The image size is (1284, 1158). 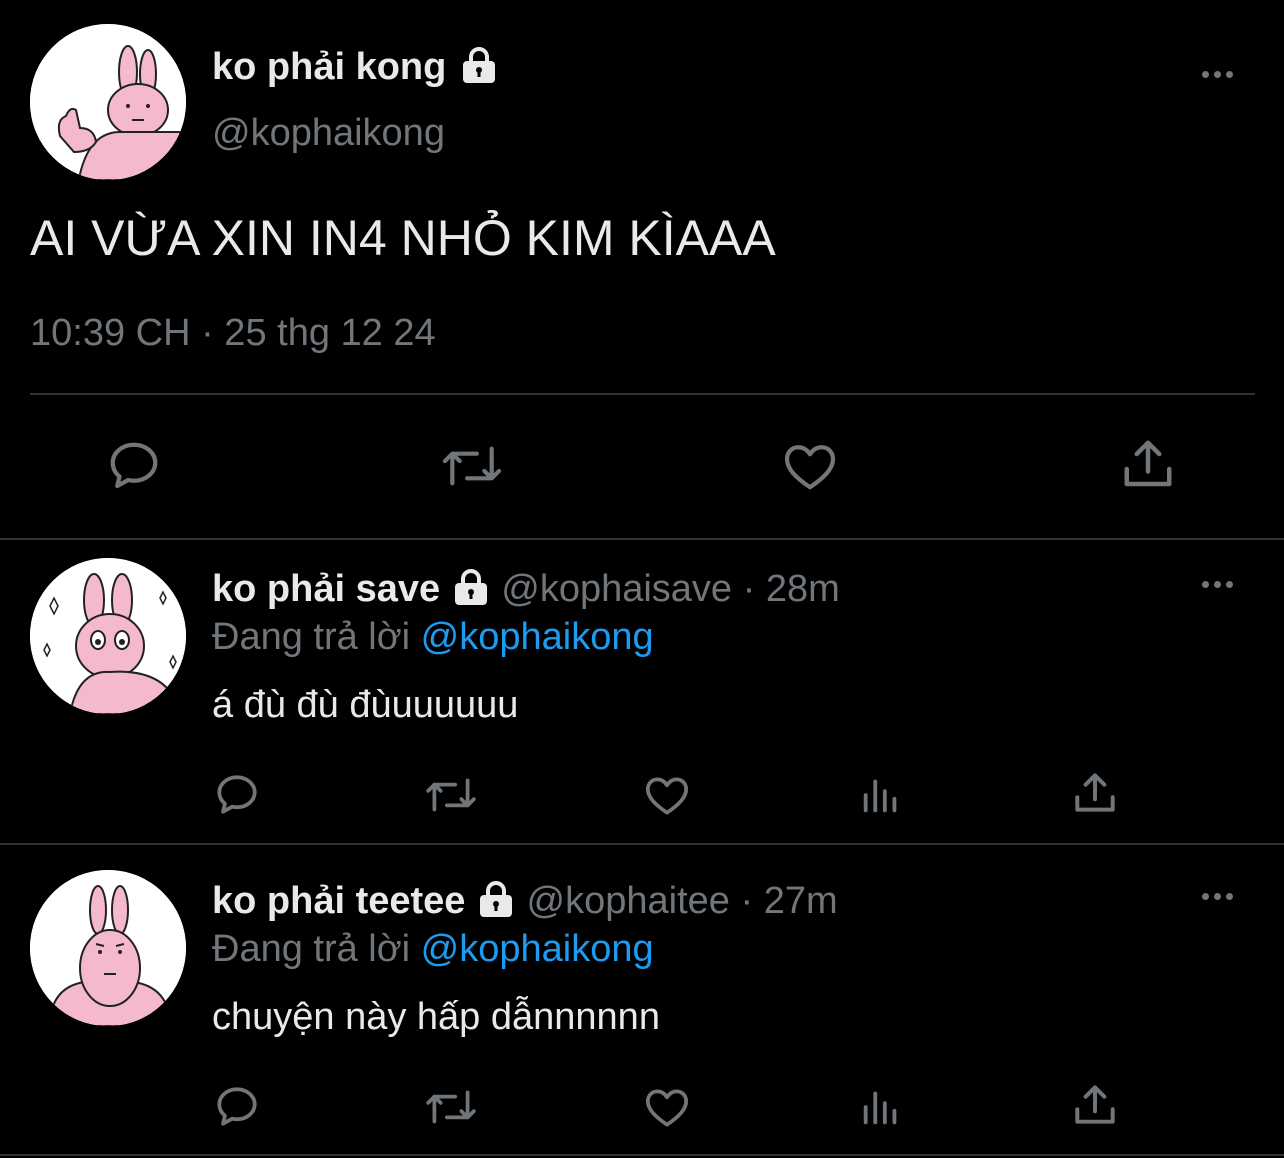 What do you see at coordinates (791, 589) in the screenshot?
I see `tweet-time: · 28m` at bounding box center [791, 589].